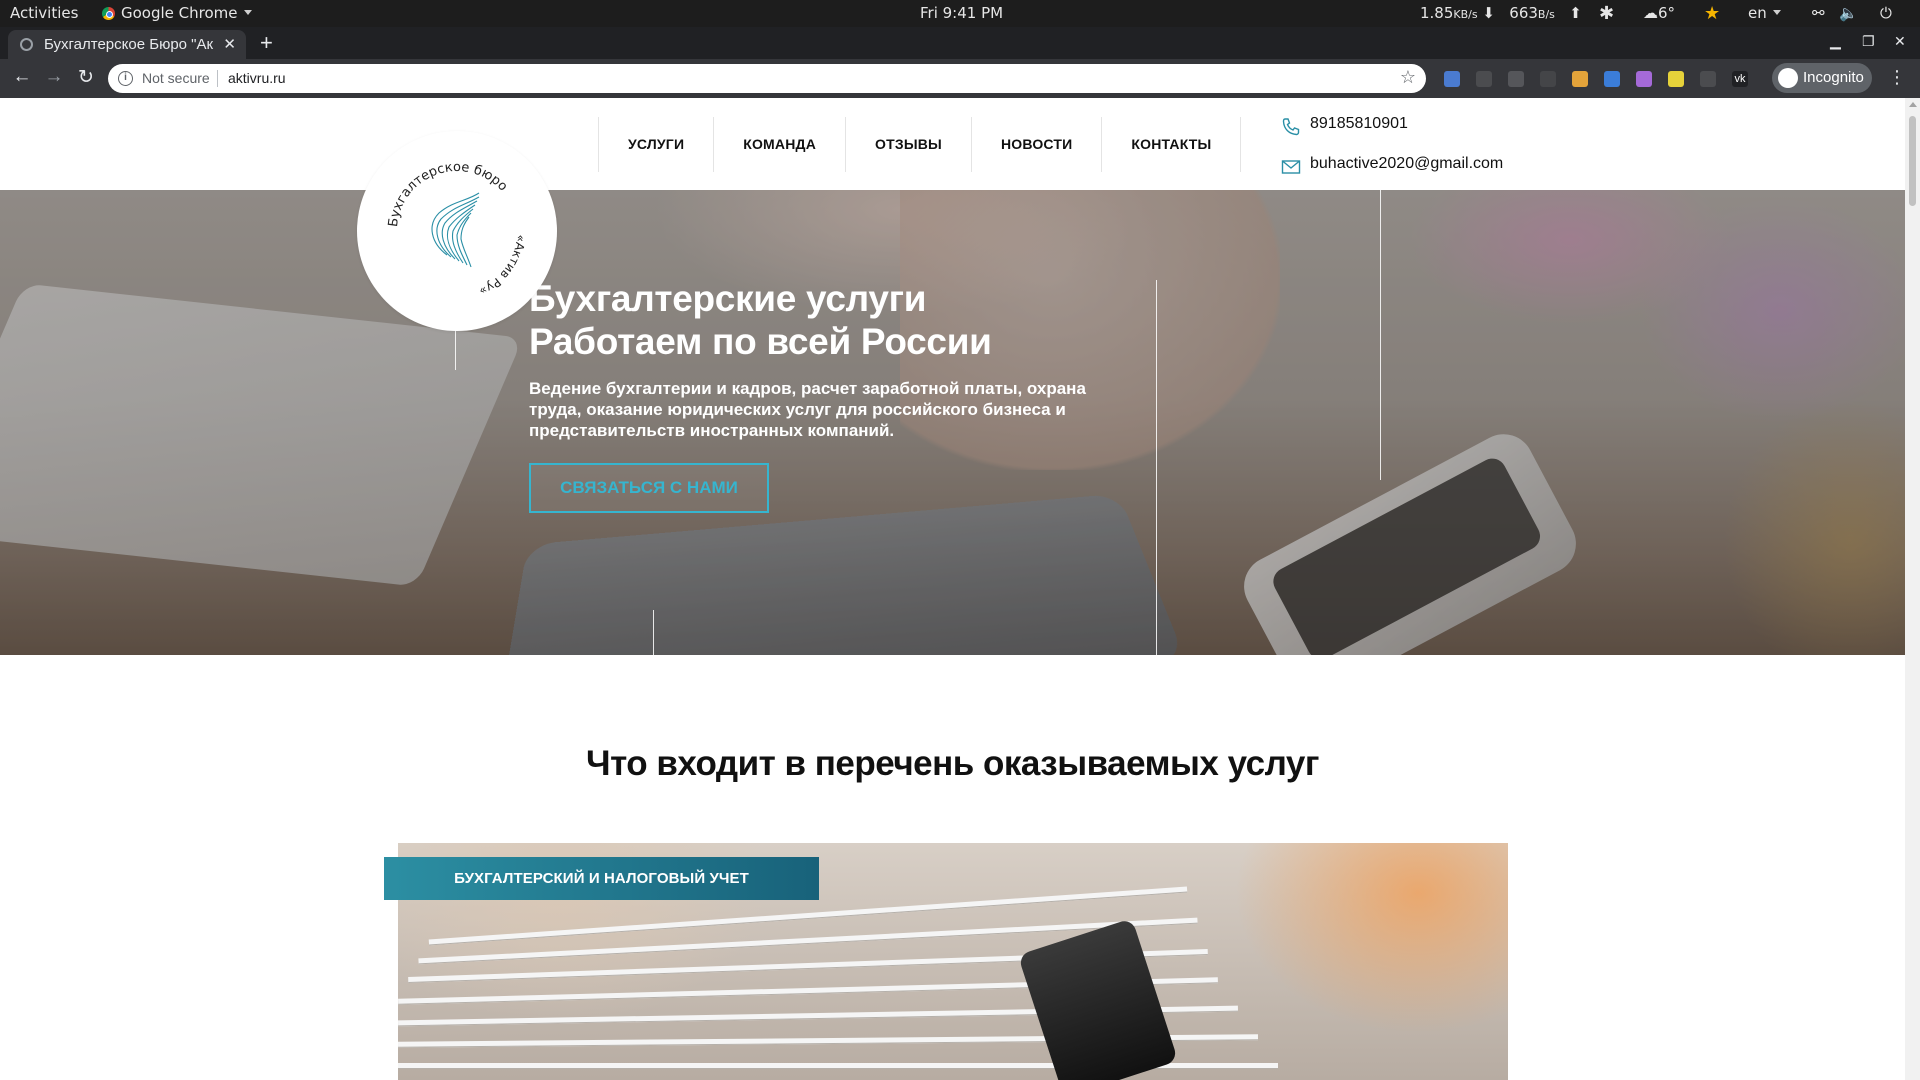  Describe the element at coordinates (960, 43) in the screenshot. I see `tab-strip: Бухгалтерское Бюро "Ак ✕ + ▁ ❐ ✕` at that location.